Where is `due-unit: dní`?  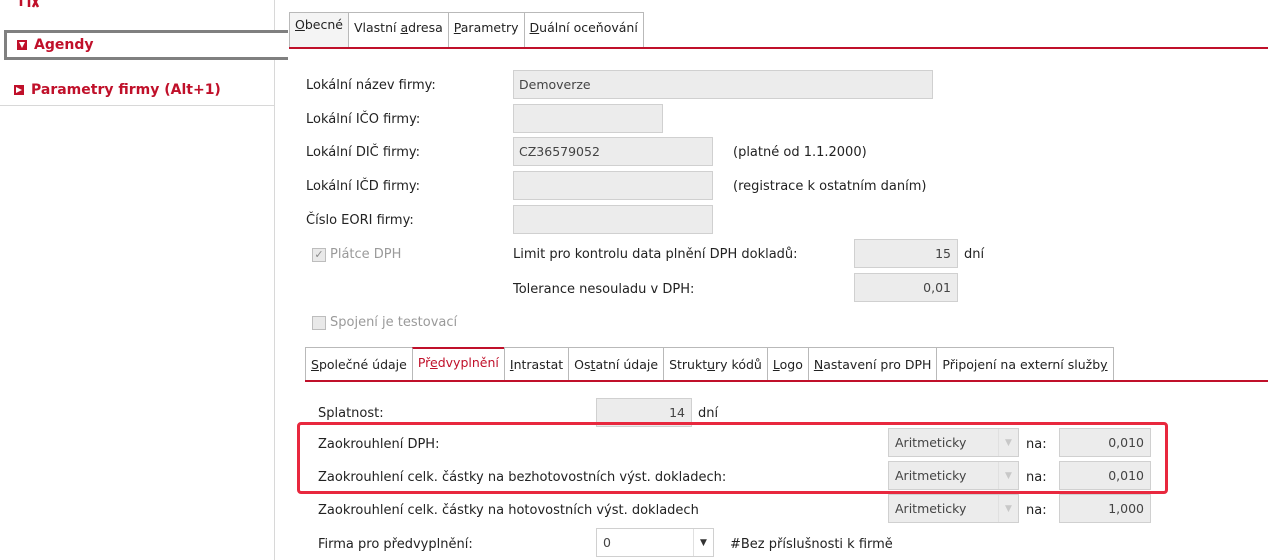 due-unit: dní is located at coordinates (708, 413).